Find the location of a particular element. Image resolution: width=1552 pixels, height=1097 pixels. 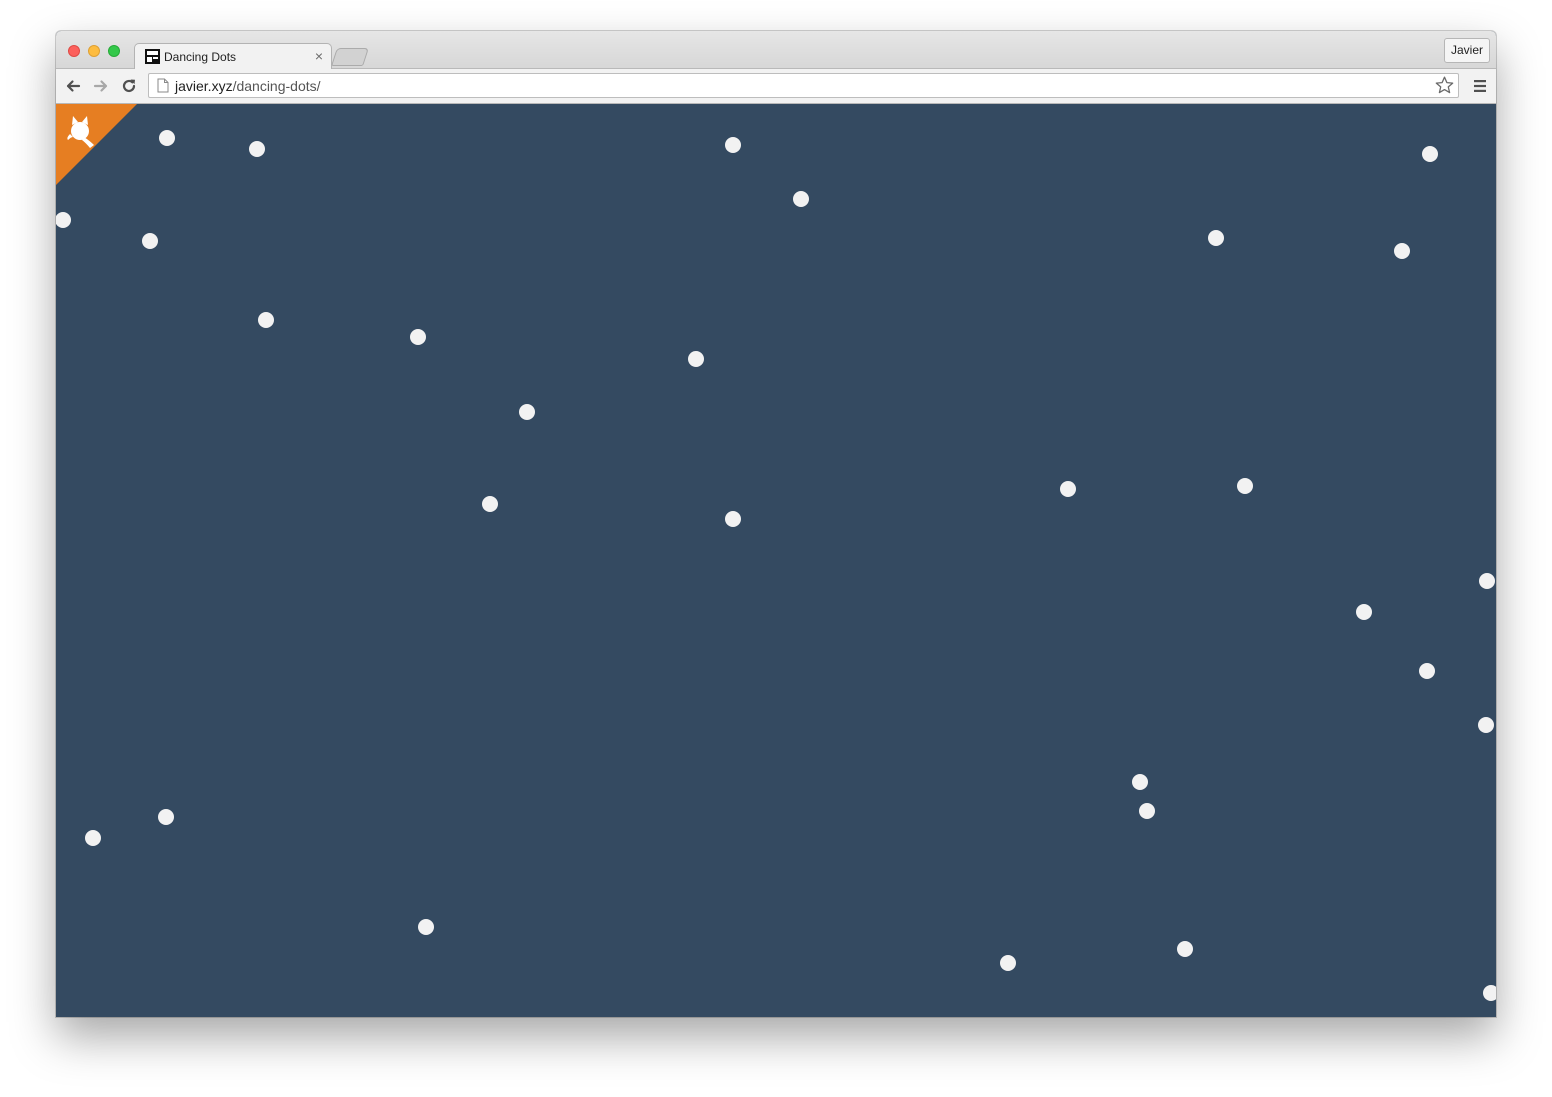

tab-close-icon: × is located at coordinates (319, 56).